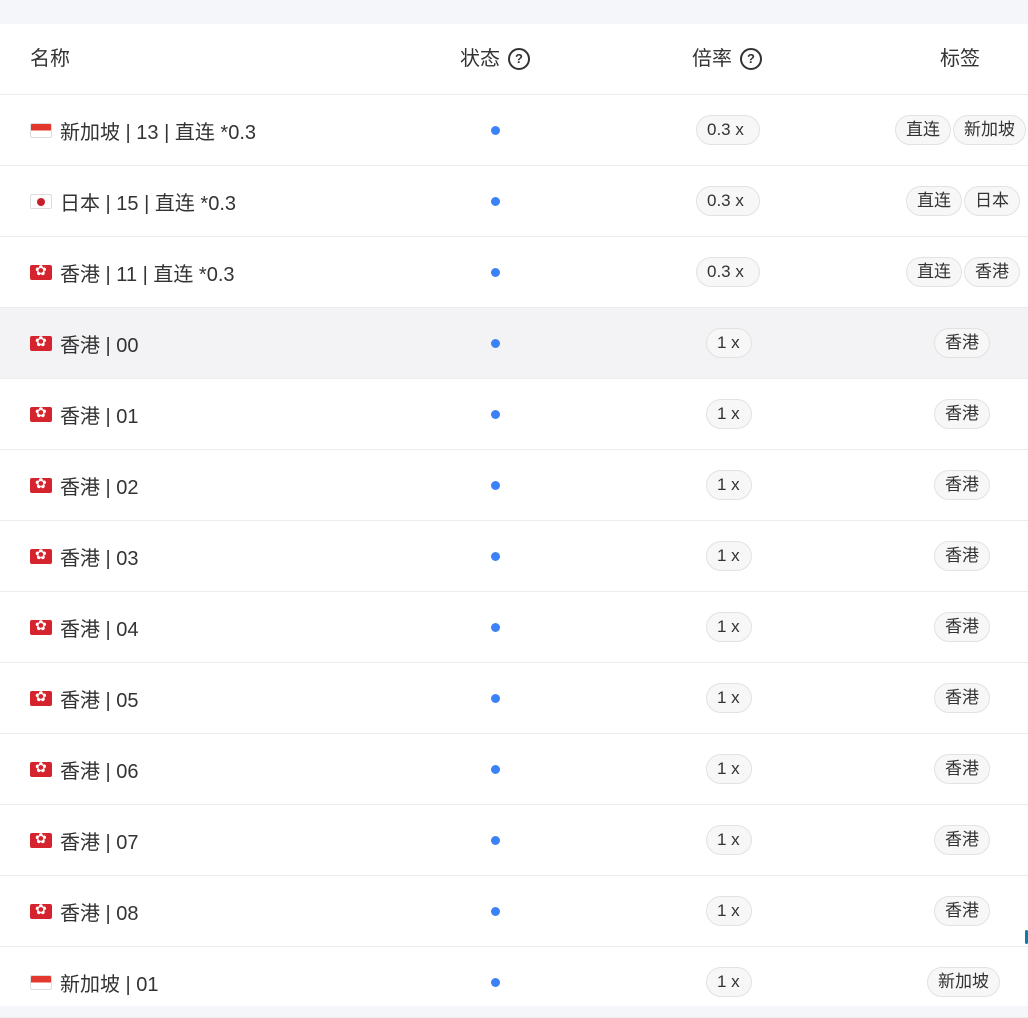 The image size is (1028, 1018). I want to click on tag-badge: 日本, so click(992, 201).